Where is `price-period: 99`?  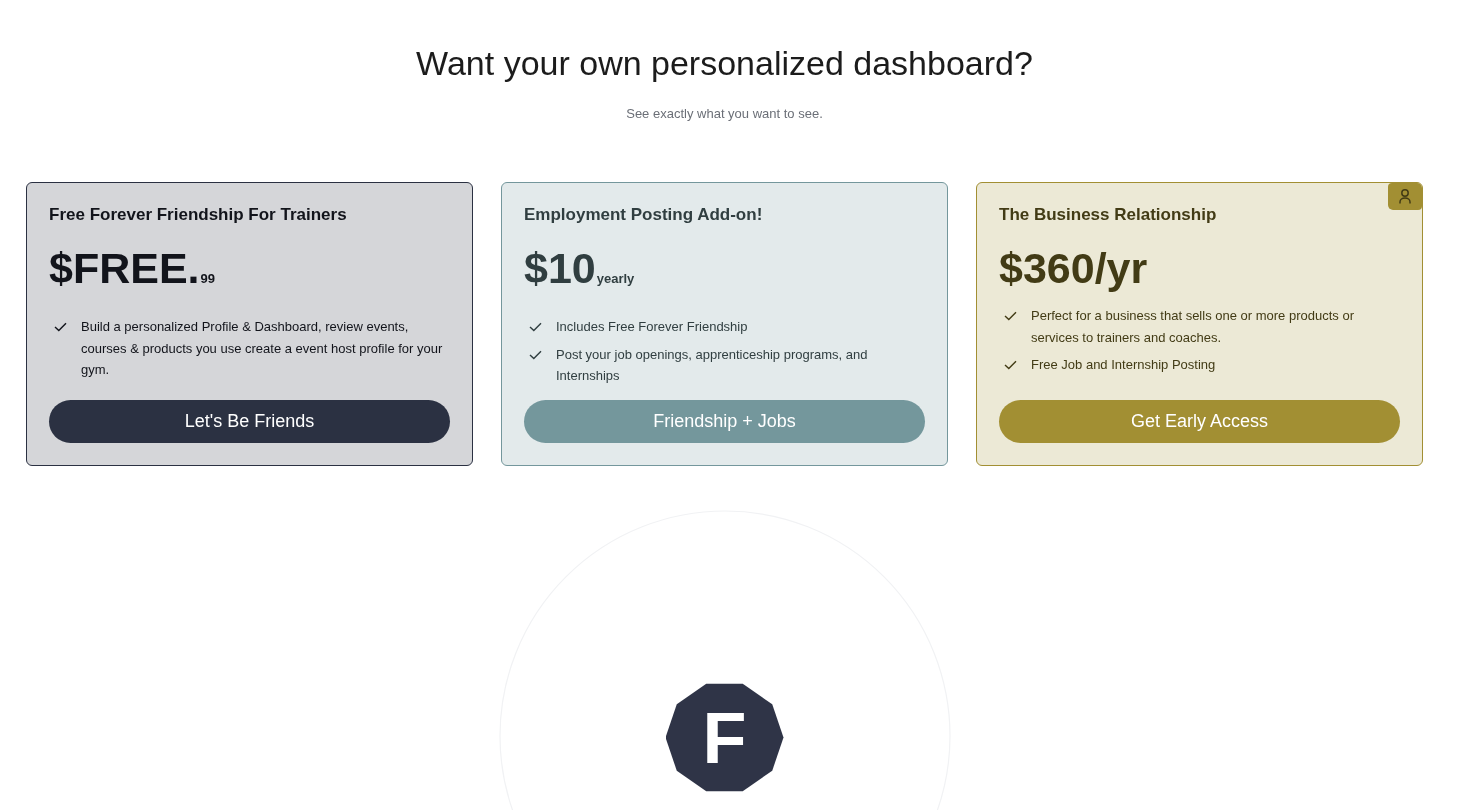 price-period: 99 is located at coordinates (207, 279).